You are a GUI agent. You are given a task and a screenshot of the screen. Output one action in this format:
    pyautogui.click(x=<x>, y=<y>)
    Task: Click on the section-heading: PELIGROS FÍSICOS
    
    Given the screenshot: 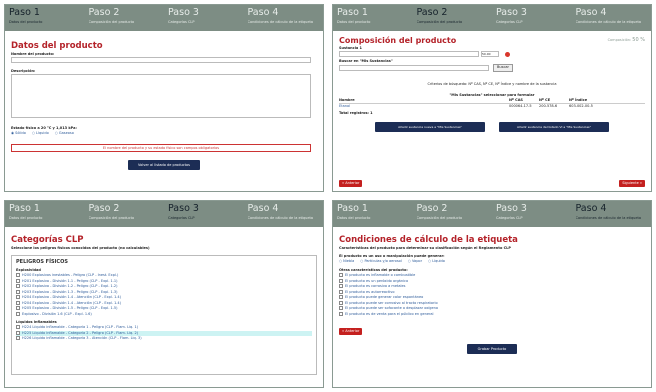 What is the action you would take?
    pyautogui.click(x=42, y=262)
    